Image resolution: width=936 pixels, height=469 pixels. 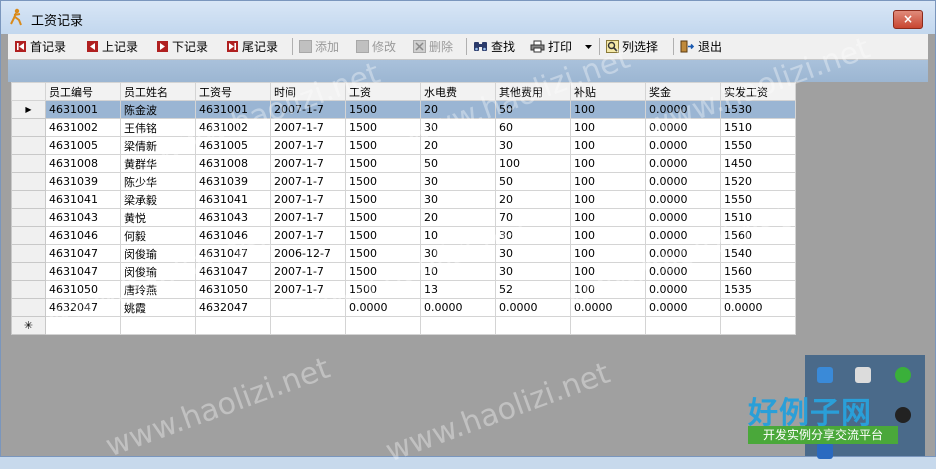 I want to click on prev-record-button: 上记录, so click(x=112, y=46).